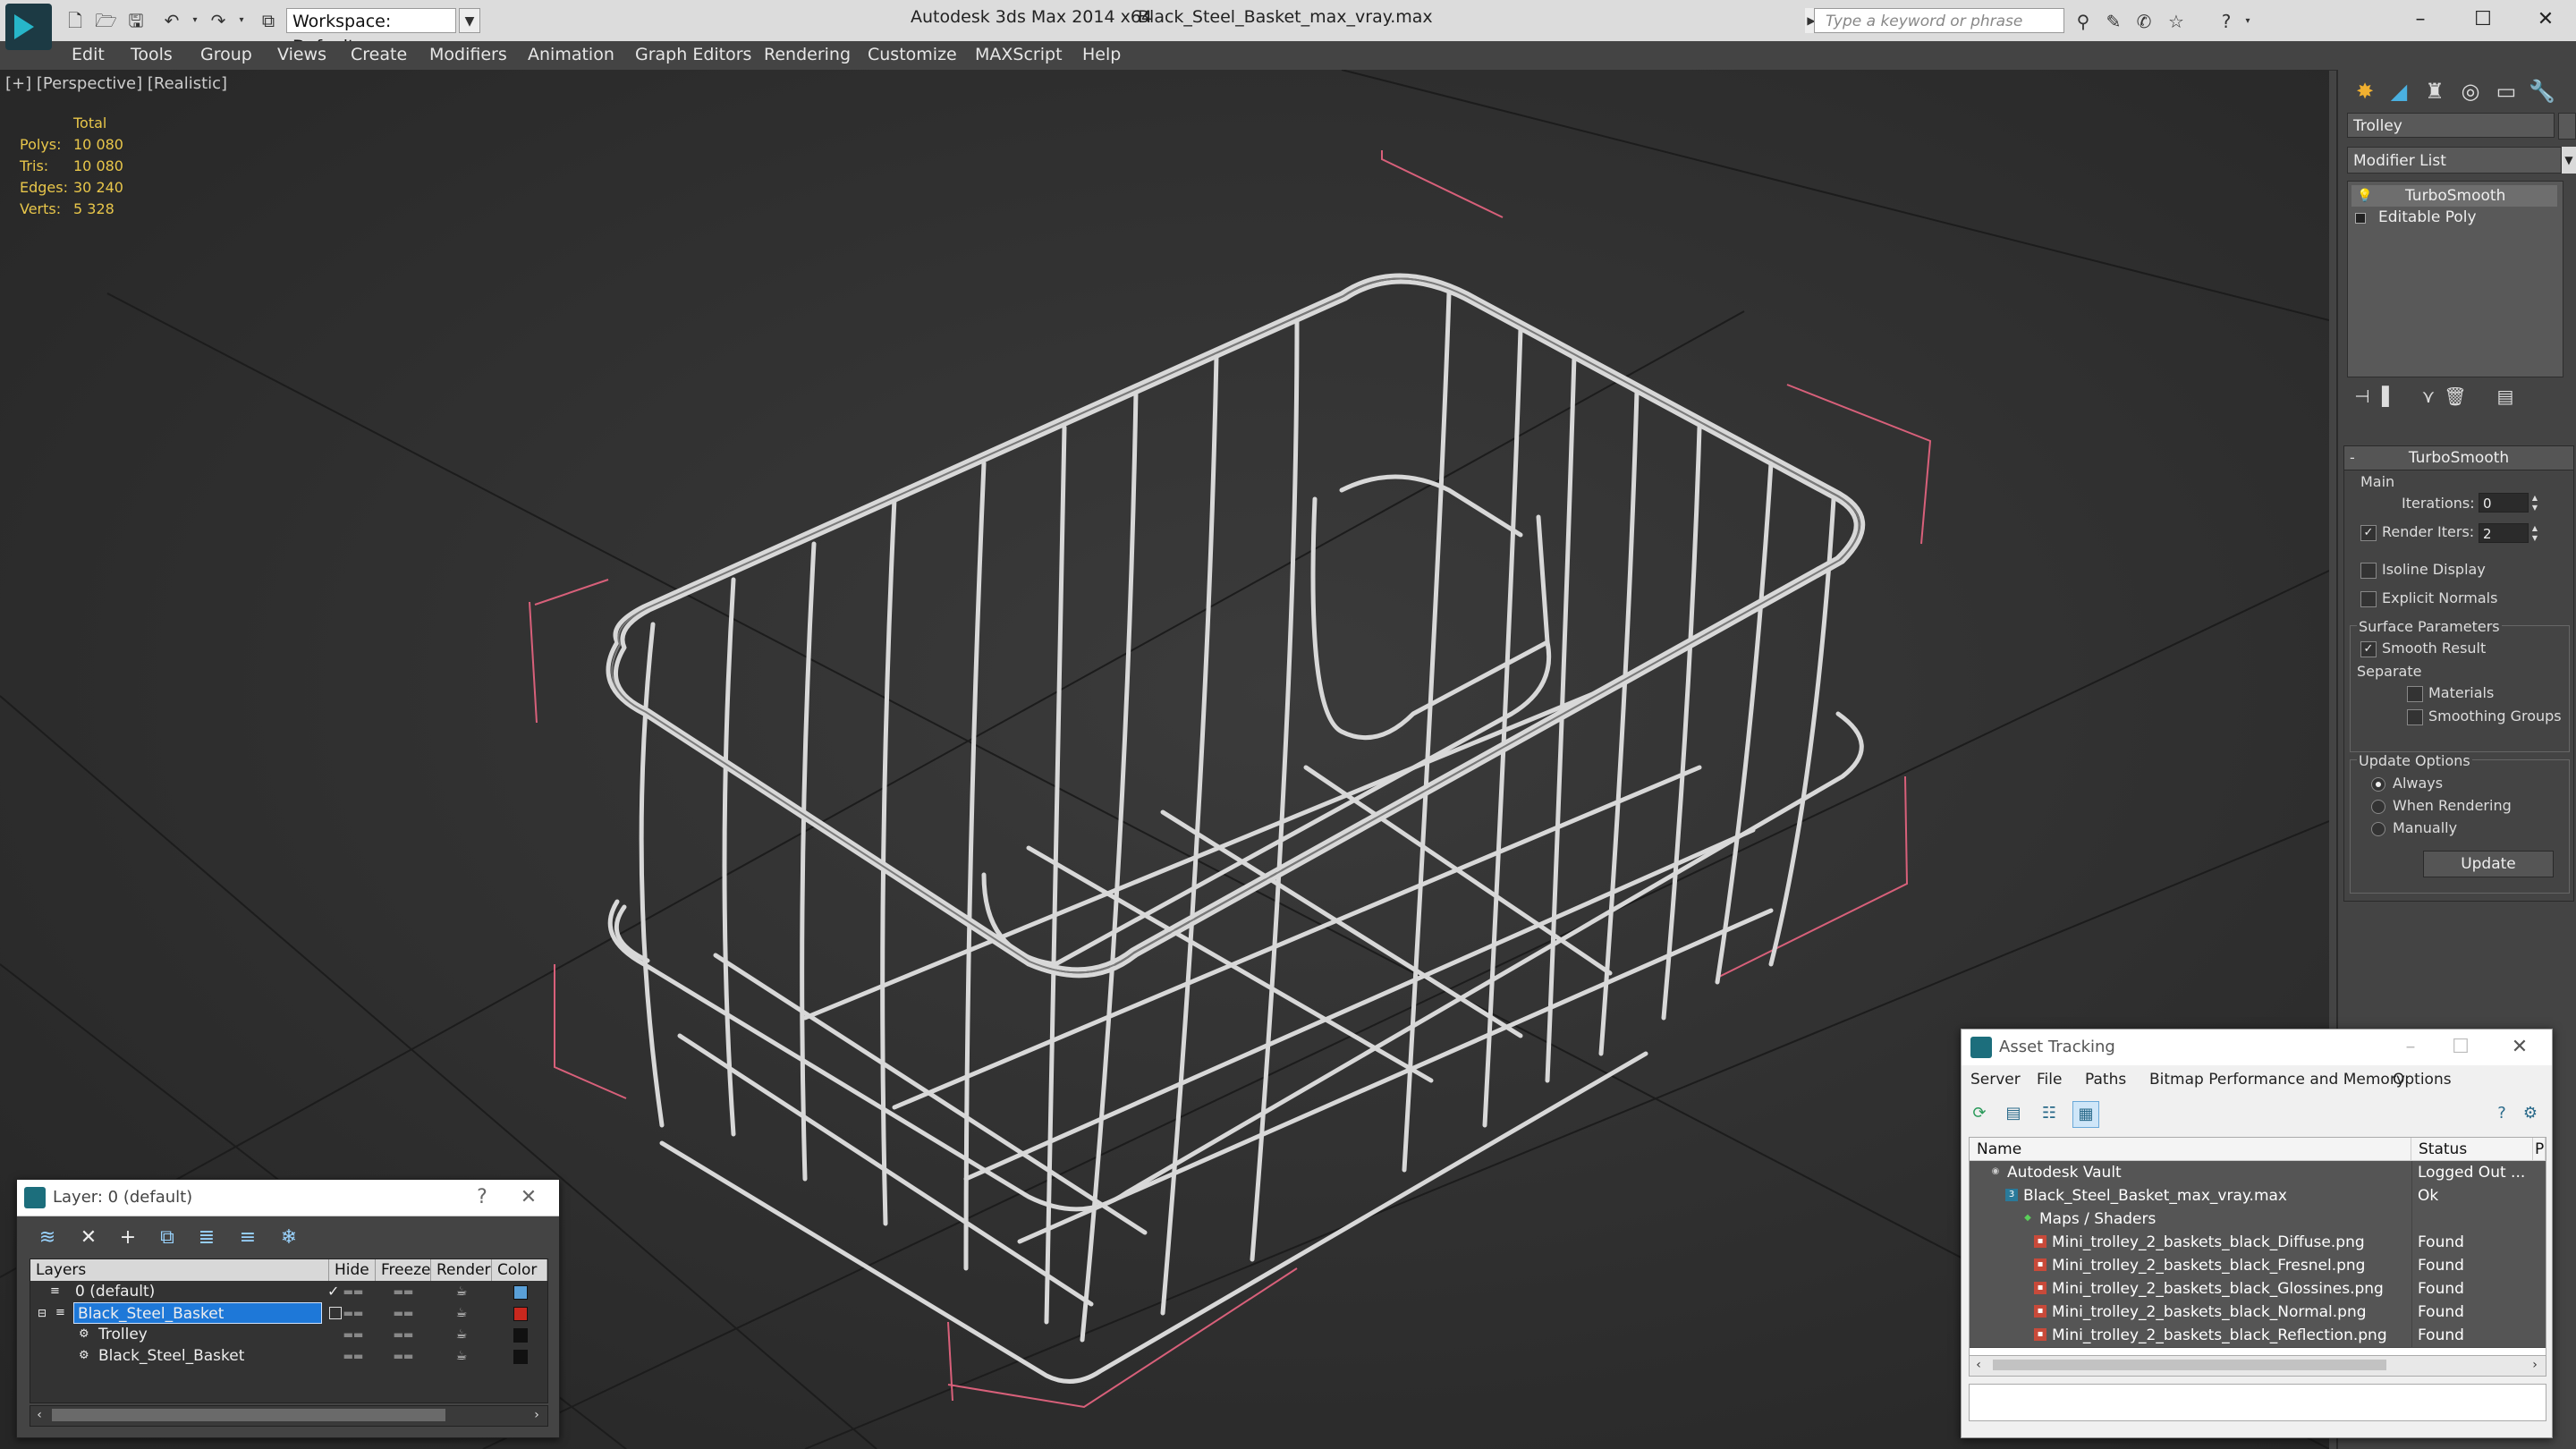 The width and height of the screenshot is (2576, 1449). Describe the element at coordinates (912, 54) in the screenshot. I see `menu-customize: Customize` at that location.